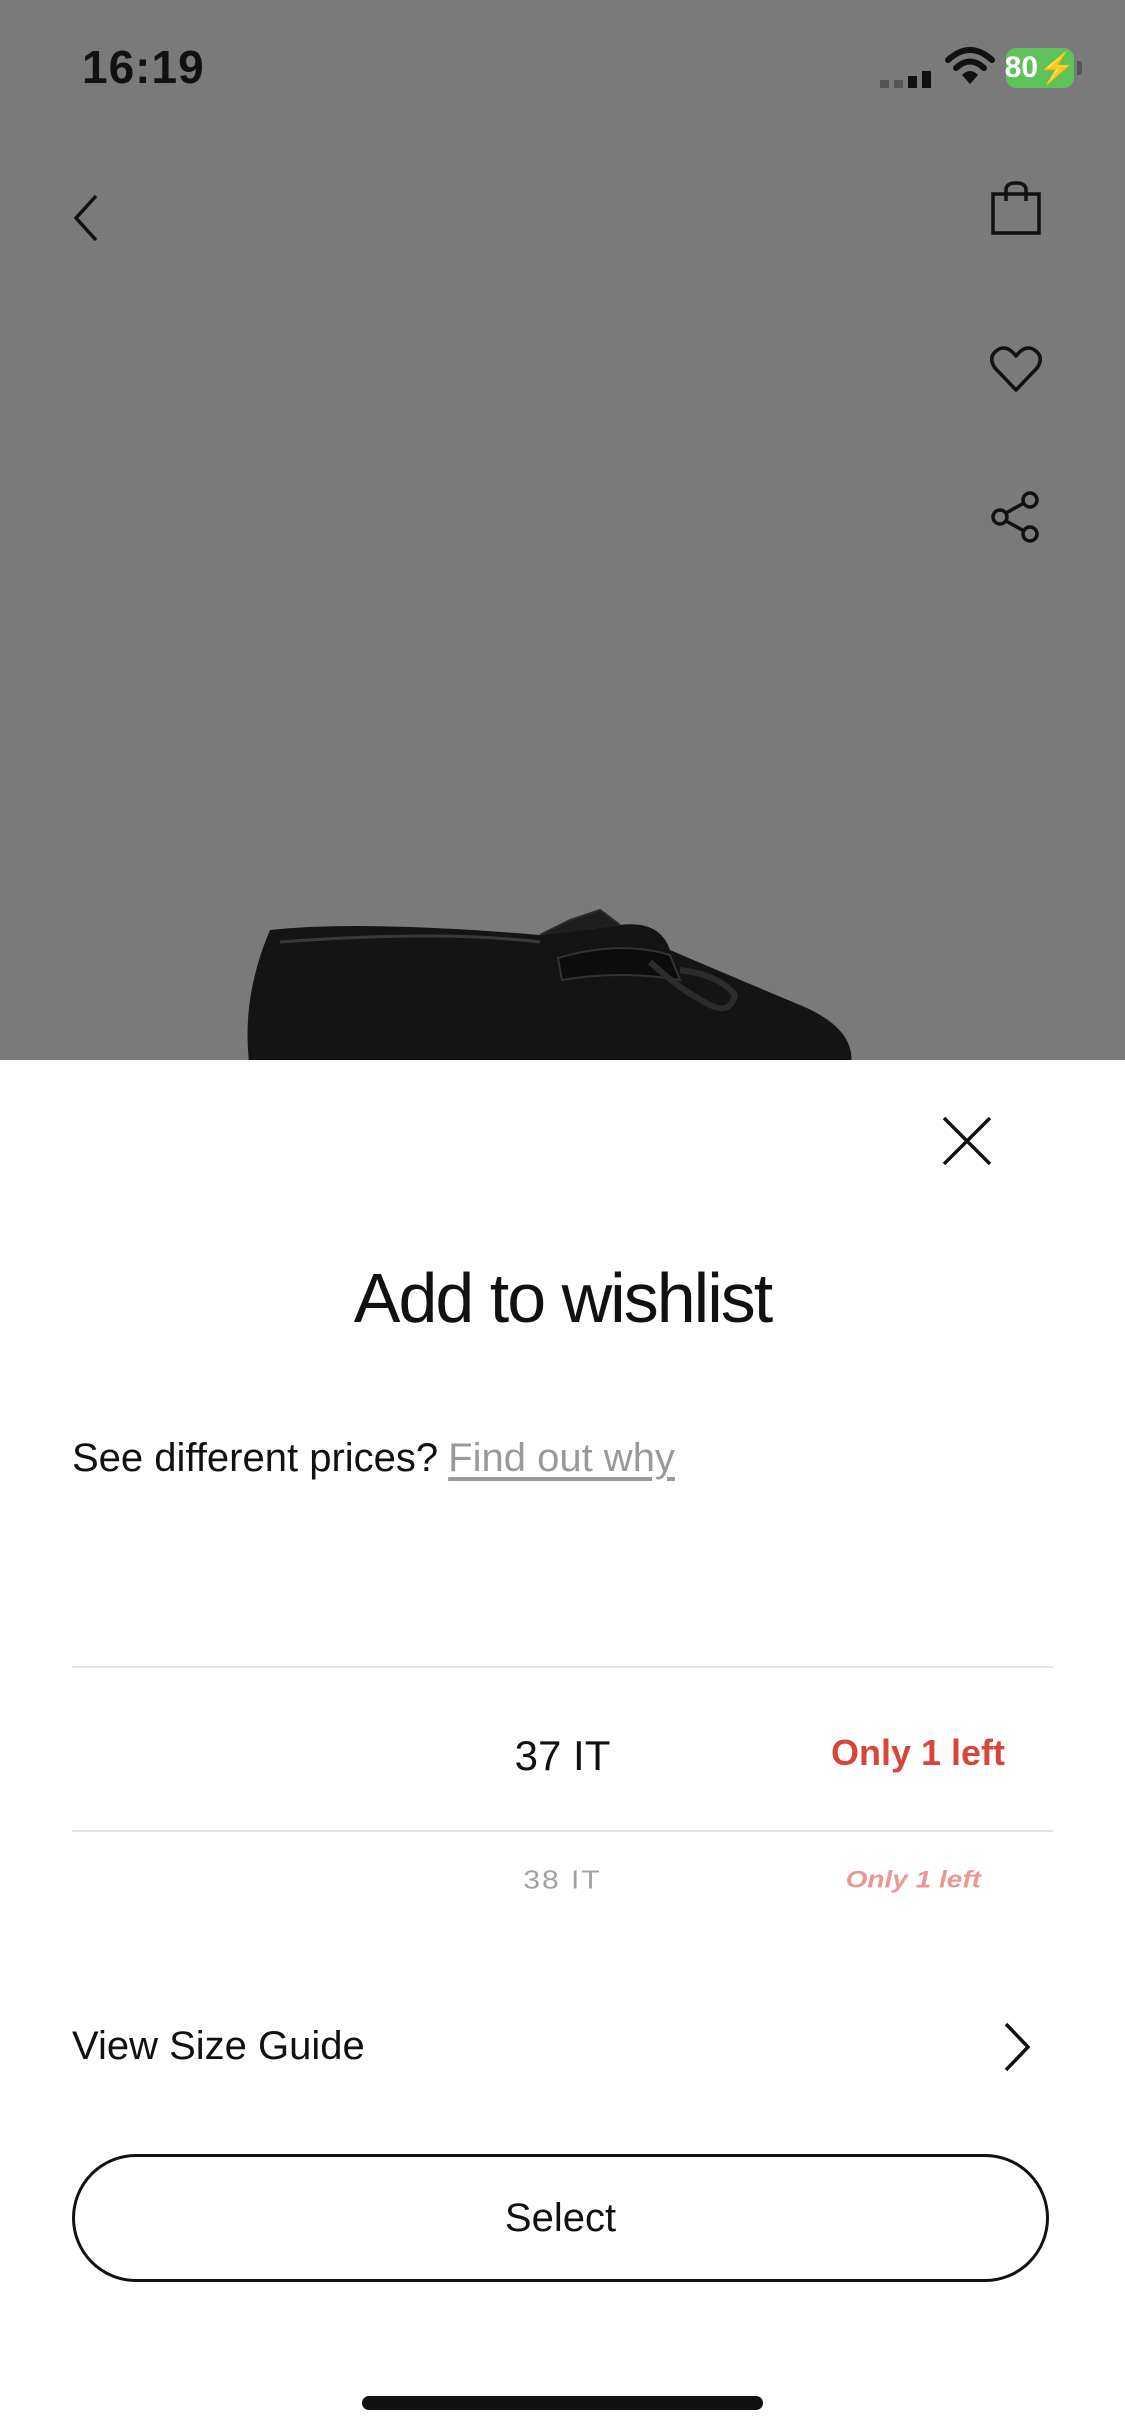 This screenshot has width=1125, height=2436. Describe the element at coordinates (562, 1884) in the screenshot. I see `size-option-38: 38 IT Only 1 left` at that location.